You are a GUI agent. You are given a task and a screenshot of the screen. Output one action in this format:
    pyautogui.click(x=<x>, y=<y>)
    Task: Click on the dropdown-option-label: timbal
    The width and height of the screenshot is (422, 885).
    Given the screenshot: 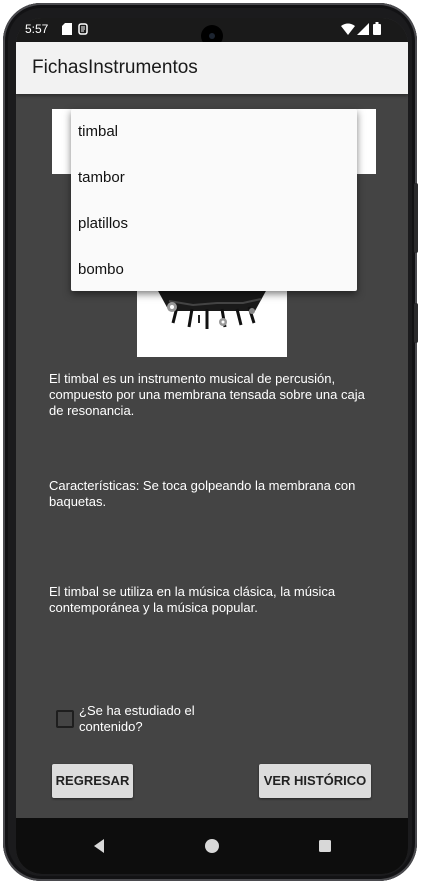 What is the action you would take?
    pyautogui.click(x=98, y=131)
    